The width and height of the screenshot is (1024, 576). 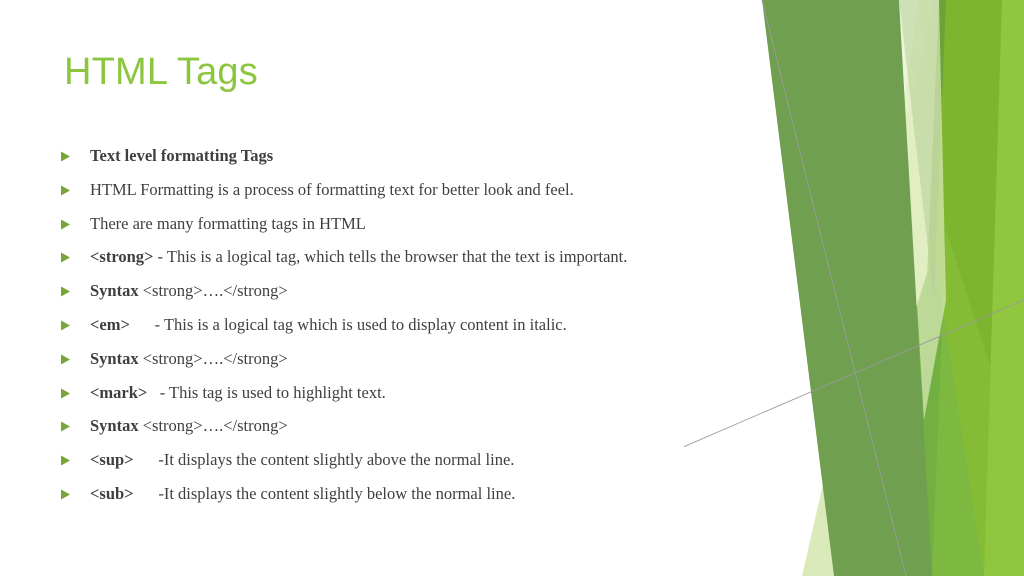 What do you see at coordinates (119, 392) in the screenshot?
I see `list-item-lead: <mark>` at bounding box center [119, 392].